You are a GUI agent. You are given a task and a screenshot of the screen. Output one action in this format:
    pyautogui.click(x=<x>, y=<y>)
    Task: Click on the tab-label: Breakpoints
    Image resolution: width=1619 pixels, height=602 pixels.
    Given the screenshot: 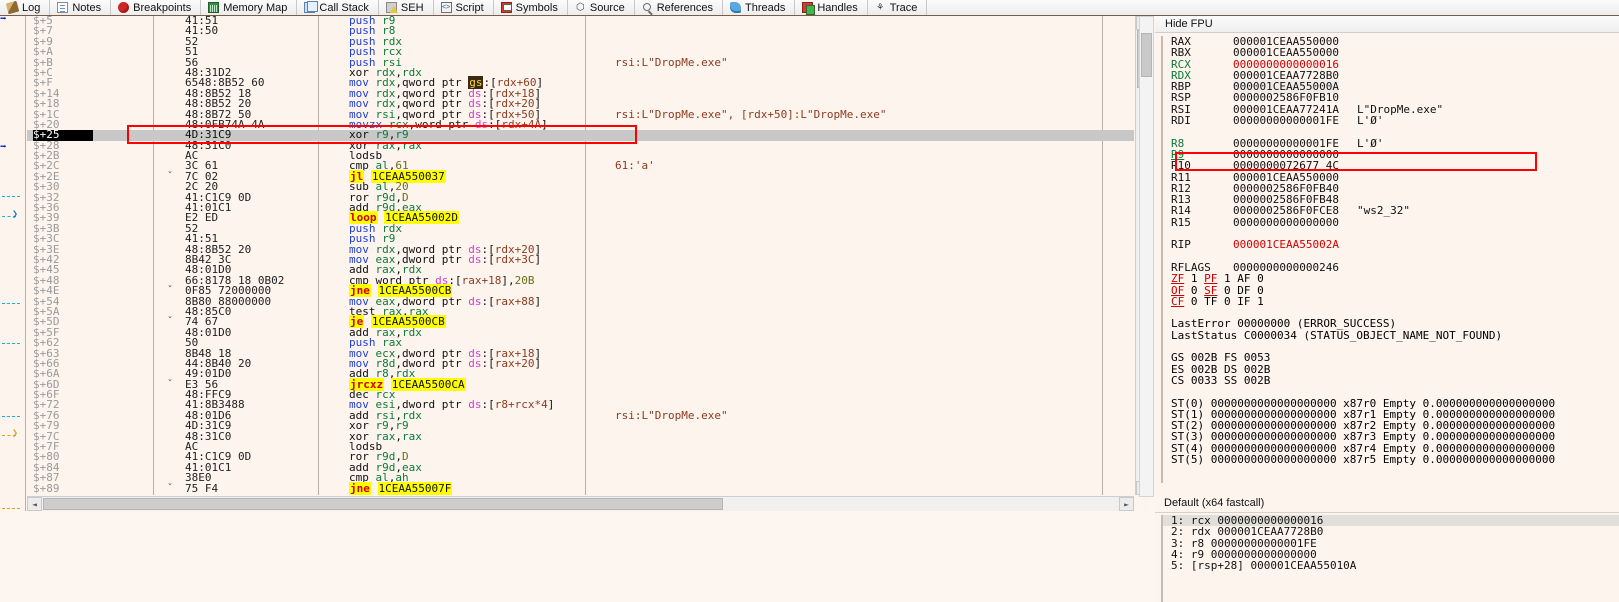 What is the action you would take?
    pyautogui.click(x=162, y=7)
    